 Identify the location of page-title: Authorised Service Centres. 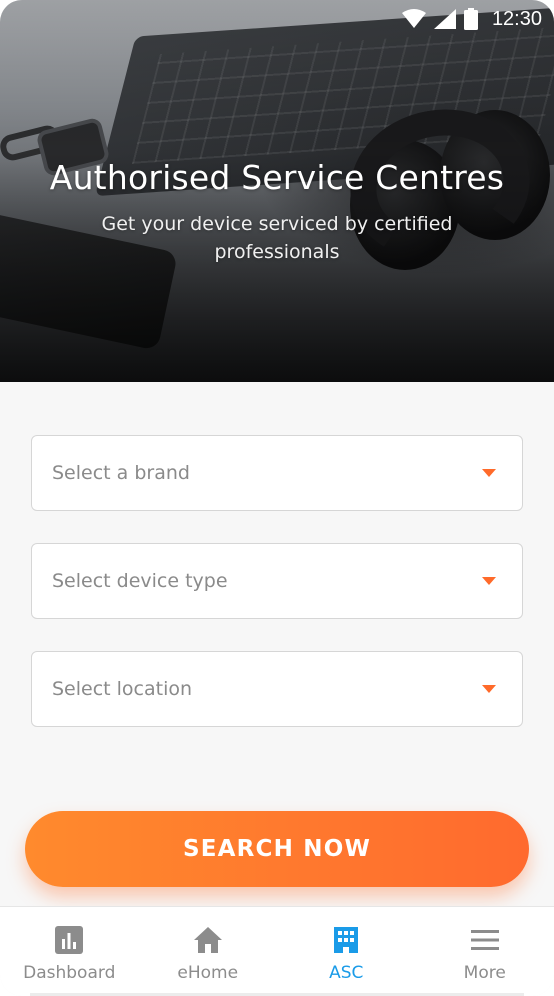
(277, 177).